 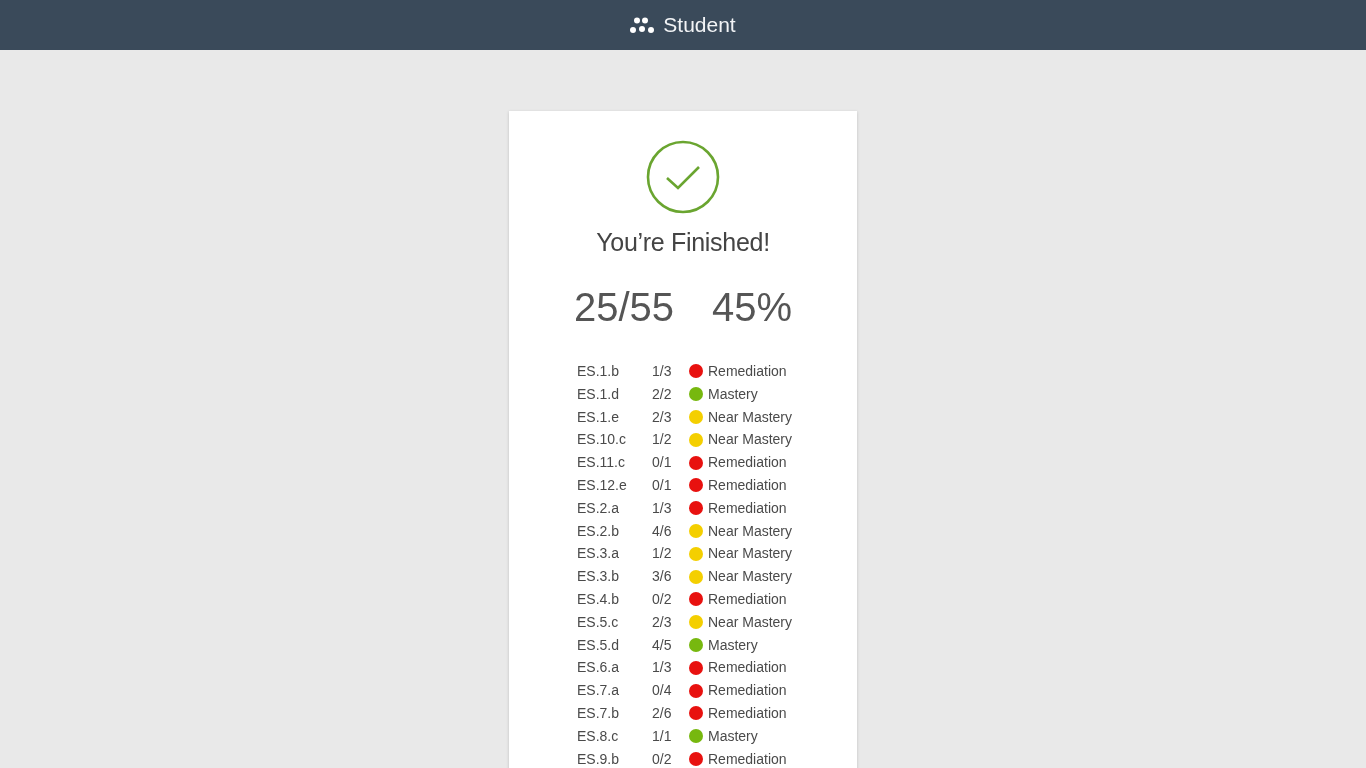 What do you see at coordinates (598, 508) in the screenshot?
I see `standard-code: ES.2.a` at bounding box center [598, 508].